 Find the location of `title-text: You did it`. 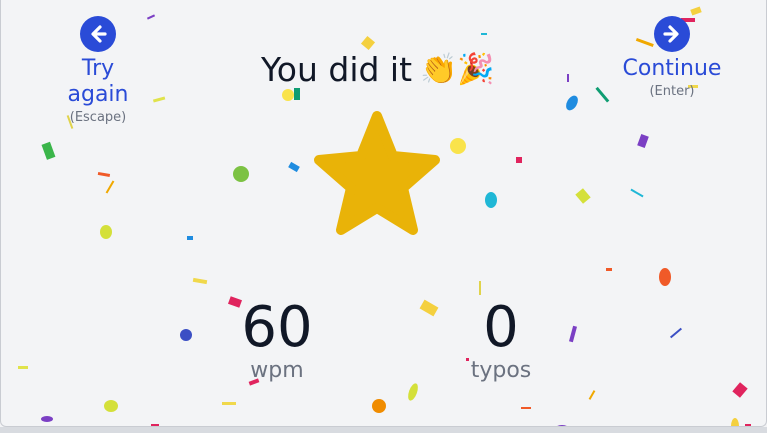

title-text: You did it is located at coordinates (337, 69).